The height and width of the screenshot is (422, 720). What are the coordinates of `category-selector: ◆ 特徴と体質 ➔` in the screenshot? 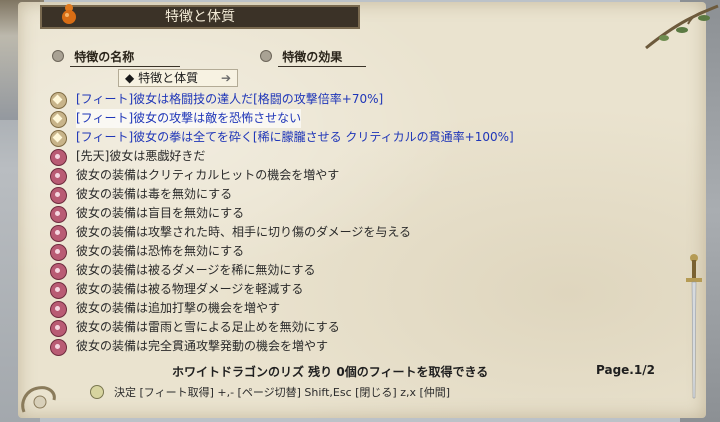 It's located at (178, 78).